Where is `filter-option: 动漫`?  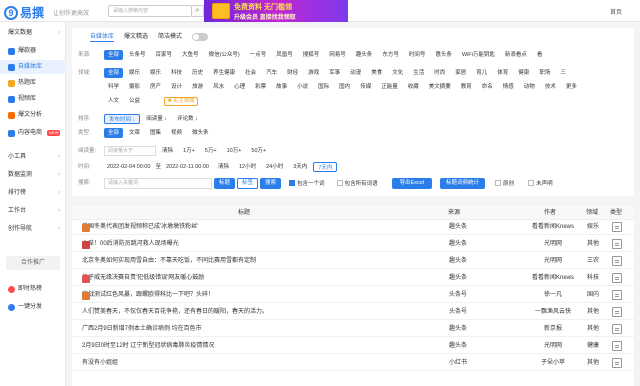 filter-option: 动漫 is located at coordinates (355, 73).